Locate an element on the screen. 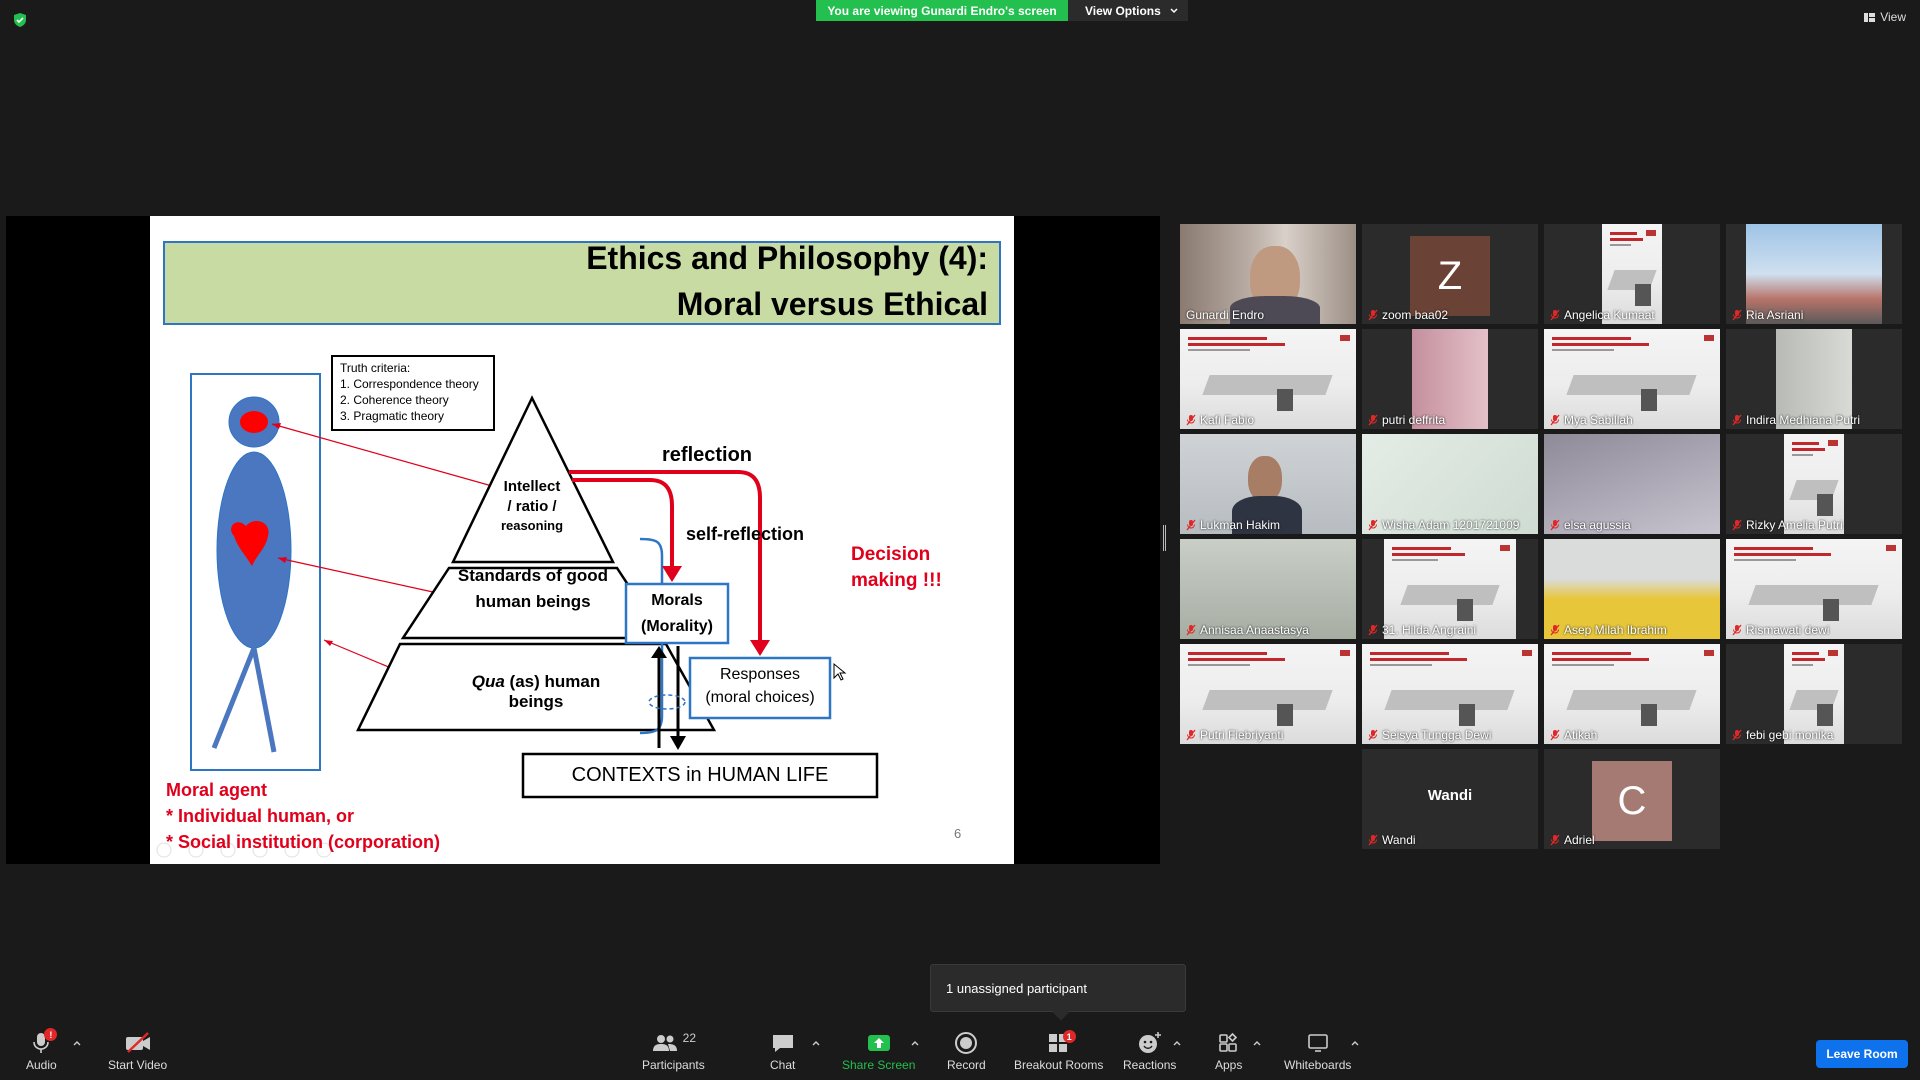  apps-options-caret-icon is located at coordinates (1257, 1043).